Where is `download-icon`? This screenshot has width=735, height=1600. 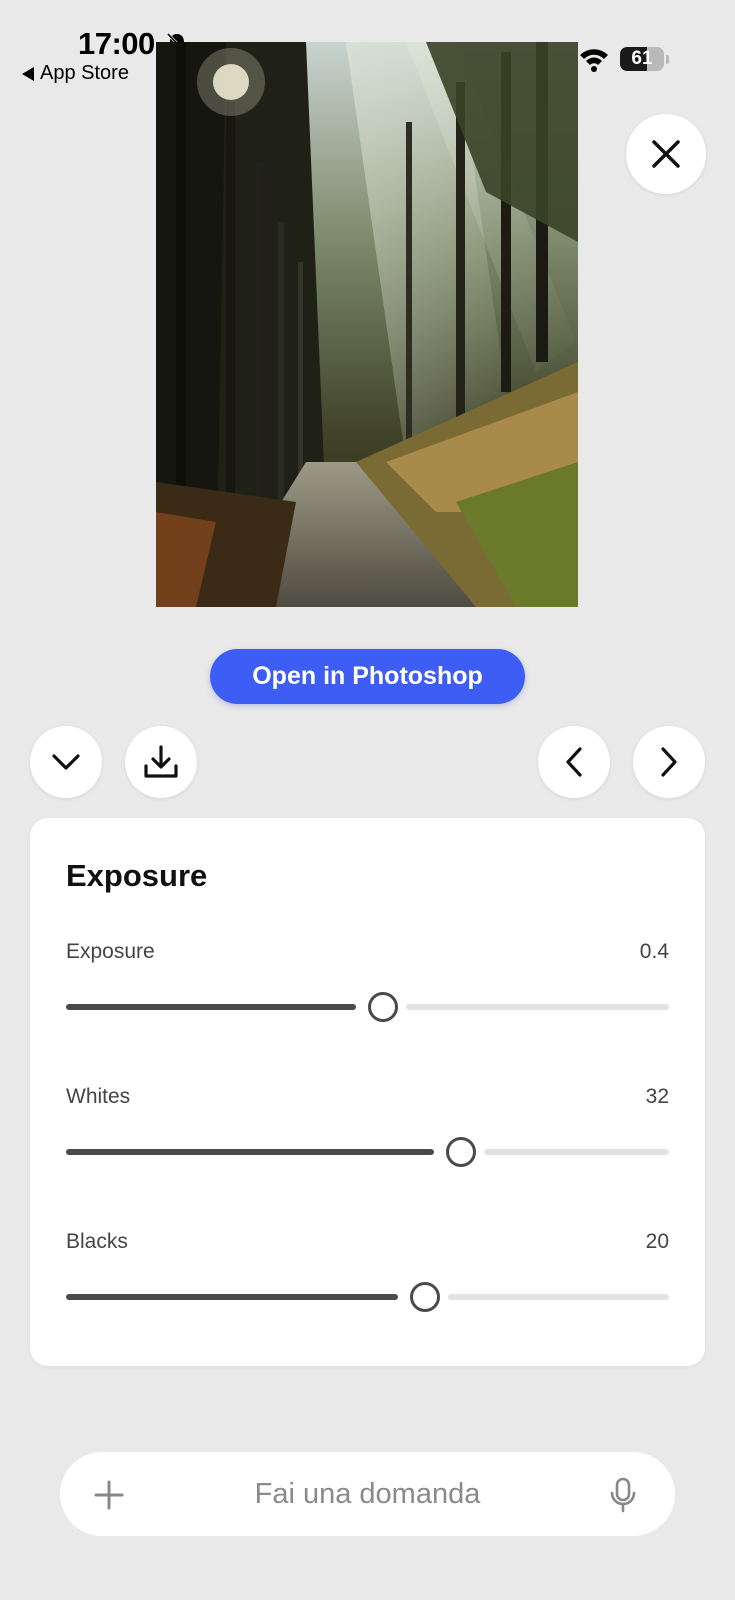 download-icon is located at coordinates (161, 761).